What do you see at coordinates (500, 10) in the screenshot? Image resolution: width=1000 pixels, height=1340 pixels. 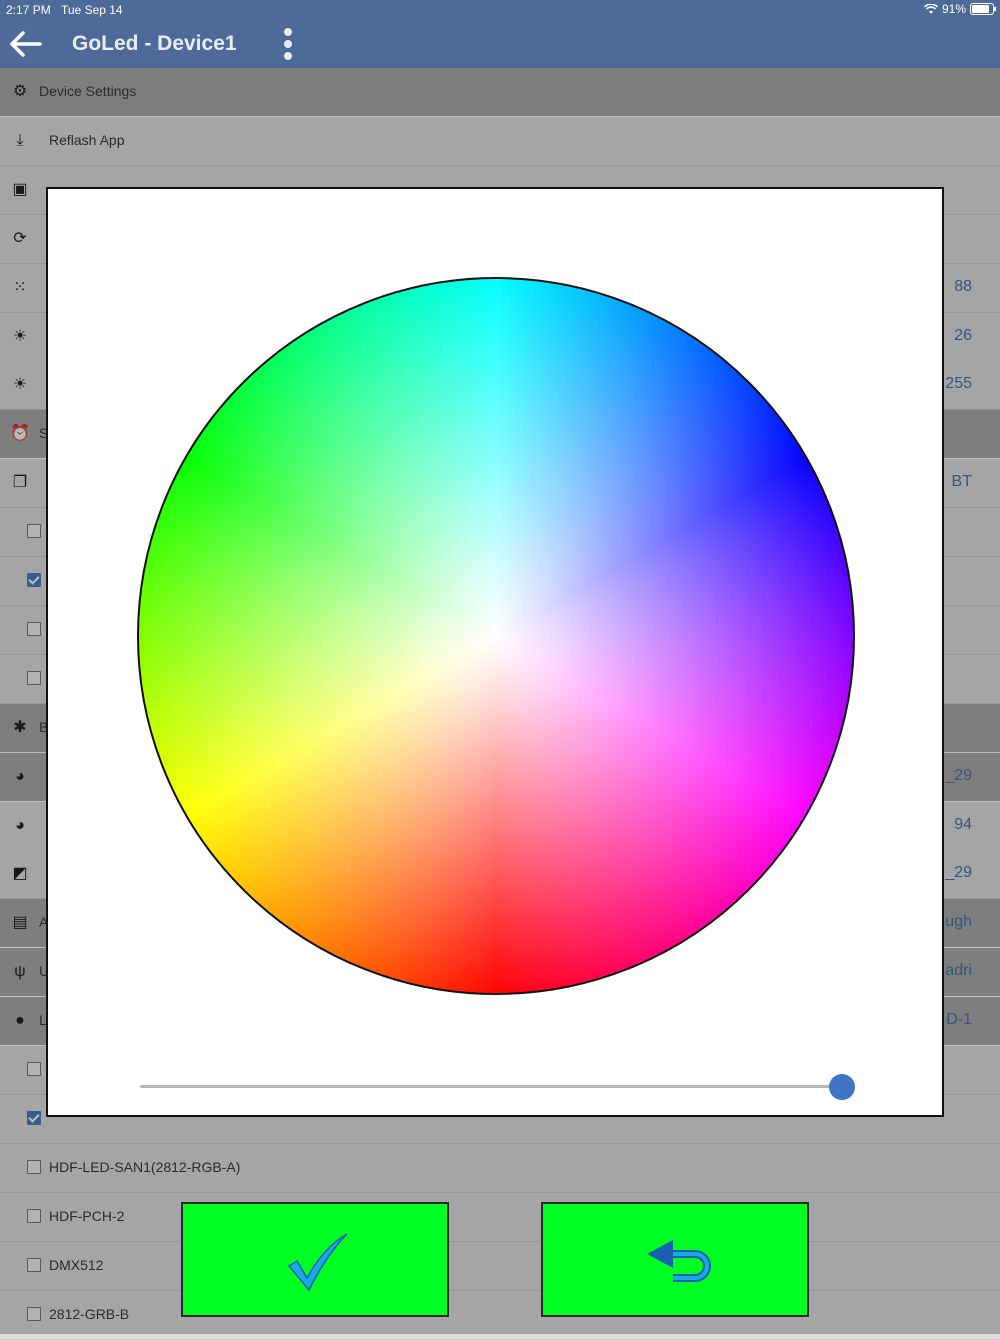 I see `status-bar: 2:17 PM Tue Sep 14 91%` at bounding box center [500, 10].